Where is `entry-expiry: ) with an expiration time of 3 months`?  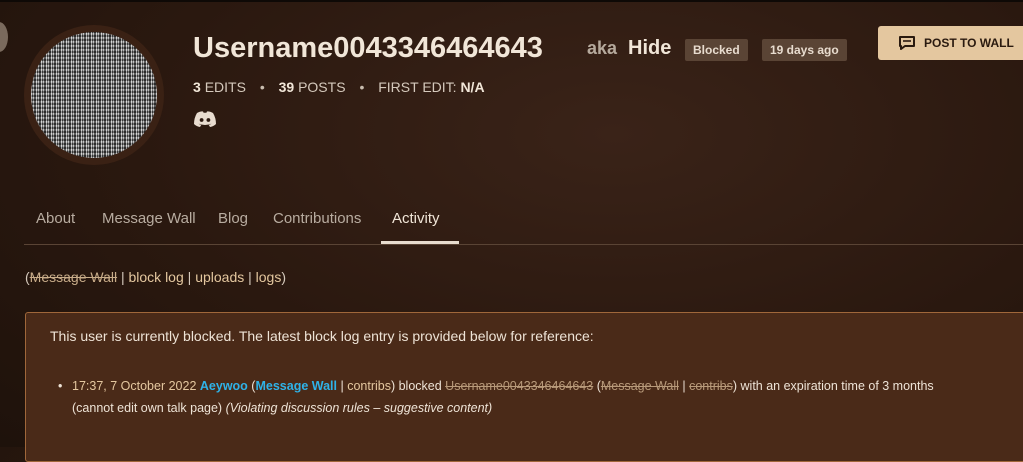
entry-expiry: ) with an expiration time of 3 months is located at coordinates (833, 386).